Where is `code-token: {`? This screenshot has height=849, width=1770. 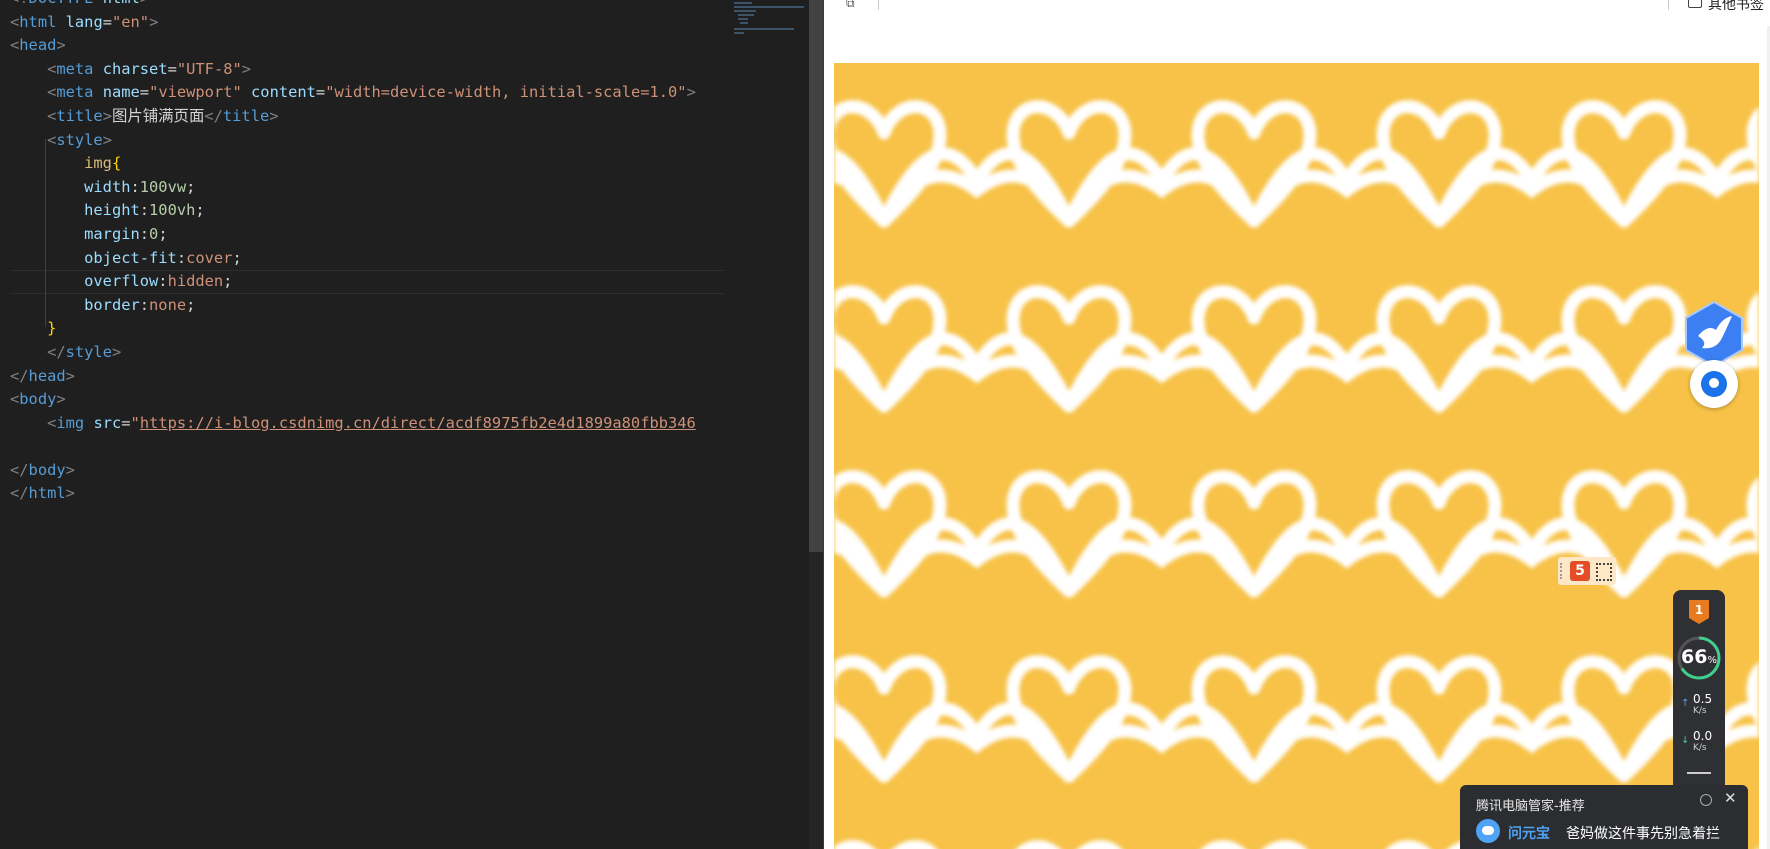
code-token: { is located at coordinates (116, 163).